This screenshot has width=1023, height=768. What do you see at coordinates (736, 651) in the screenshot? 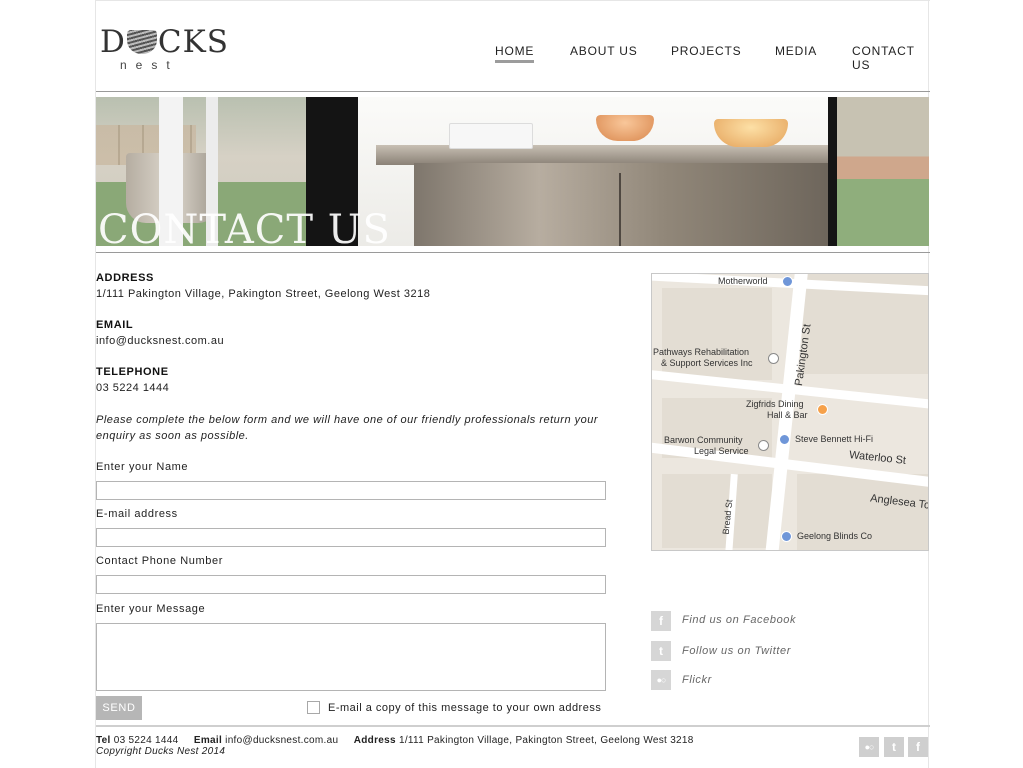
I see `twitter-link: Follow us on Twitter` at bounding box center [736, 651].